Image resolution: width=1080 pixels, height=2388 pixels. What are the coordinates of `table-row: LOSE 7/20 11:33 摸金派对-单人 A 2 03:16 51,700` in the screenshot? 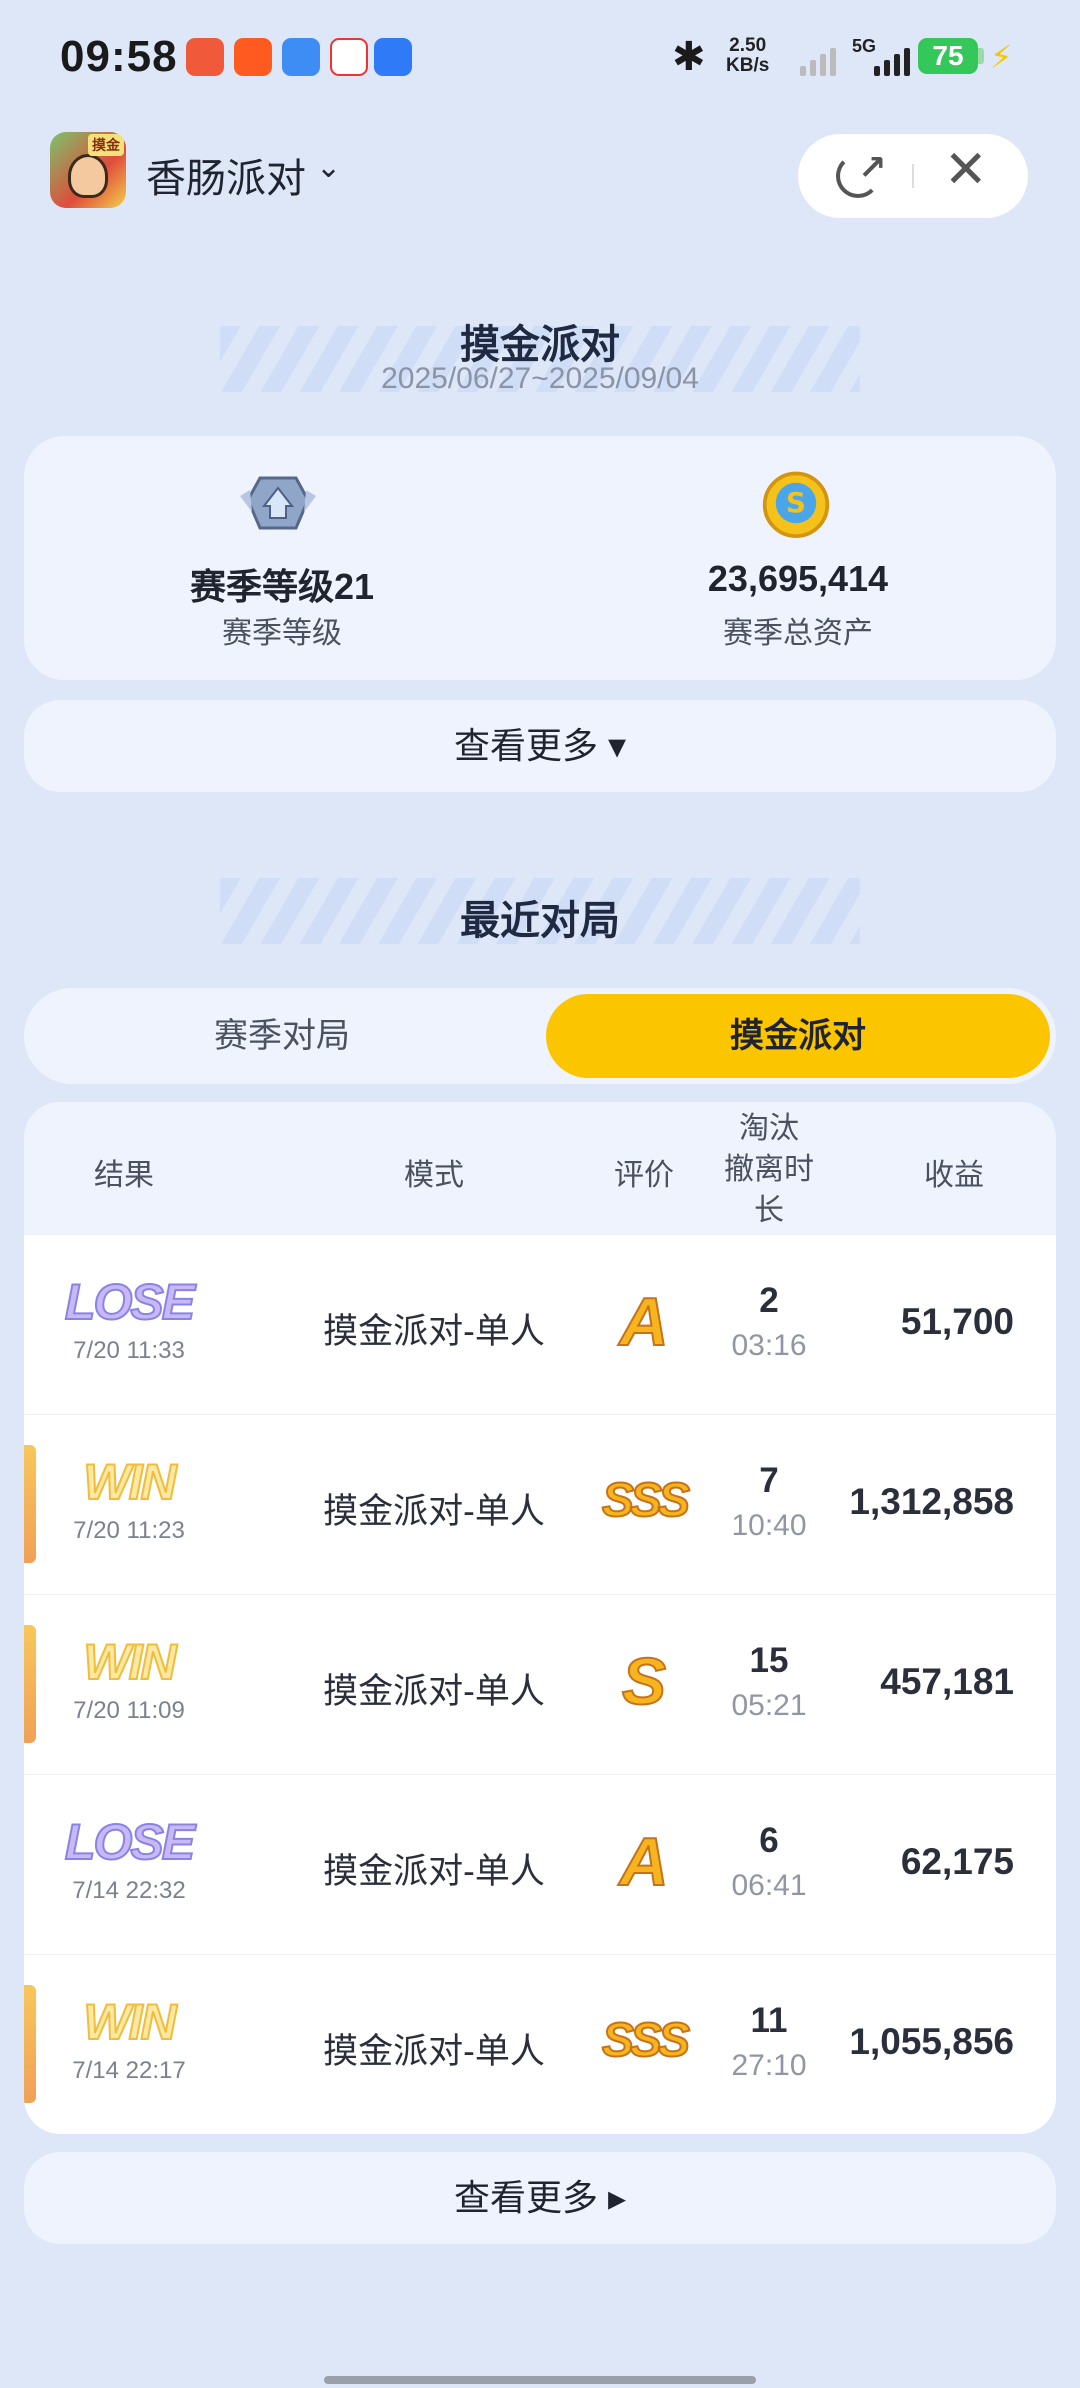 It's located at (540, 1324).